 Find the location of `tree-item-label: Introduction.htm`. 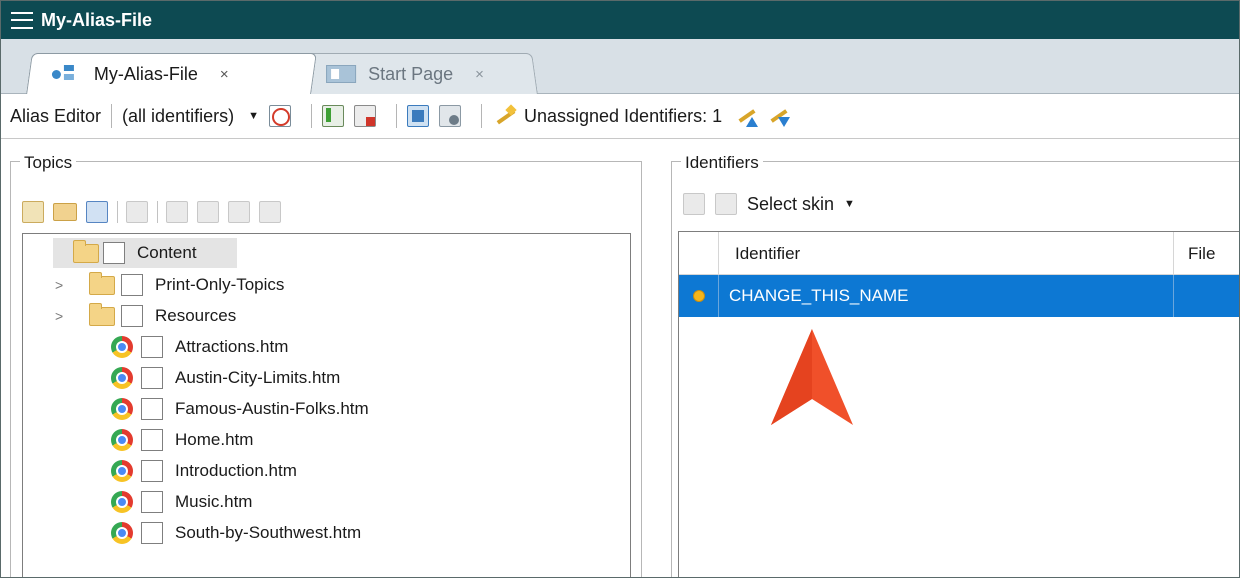

tree-item-label: Introduction.htm is located at coordinates (236, 470).